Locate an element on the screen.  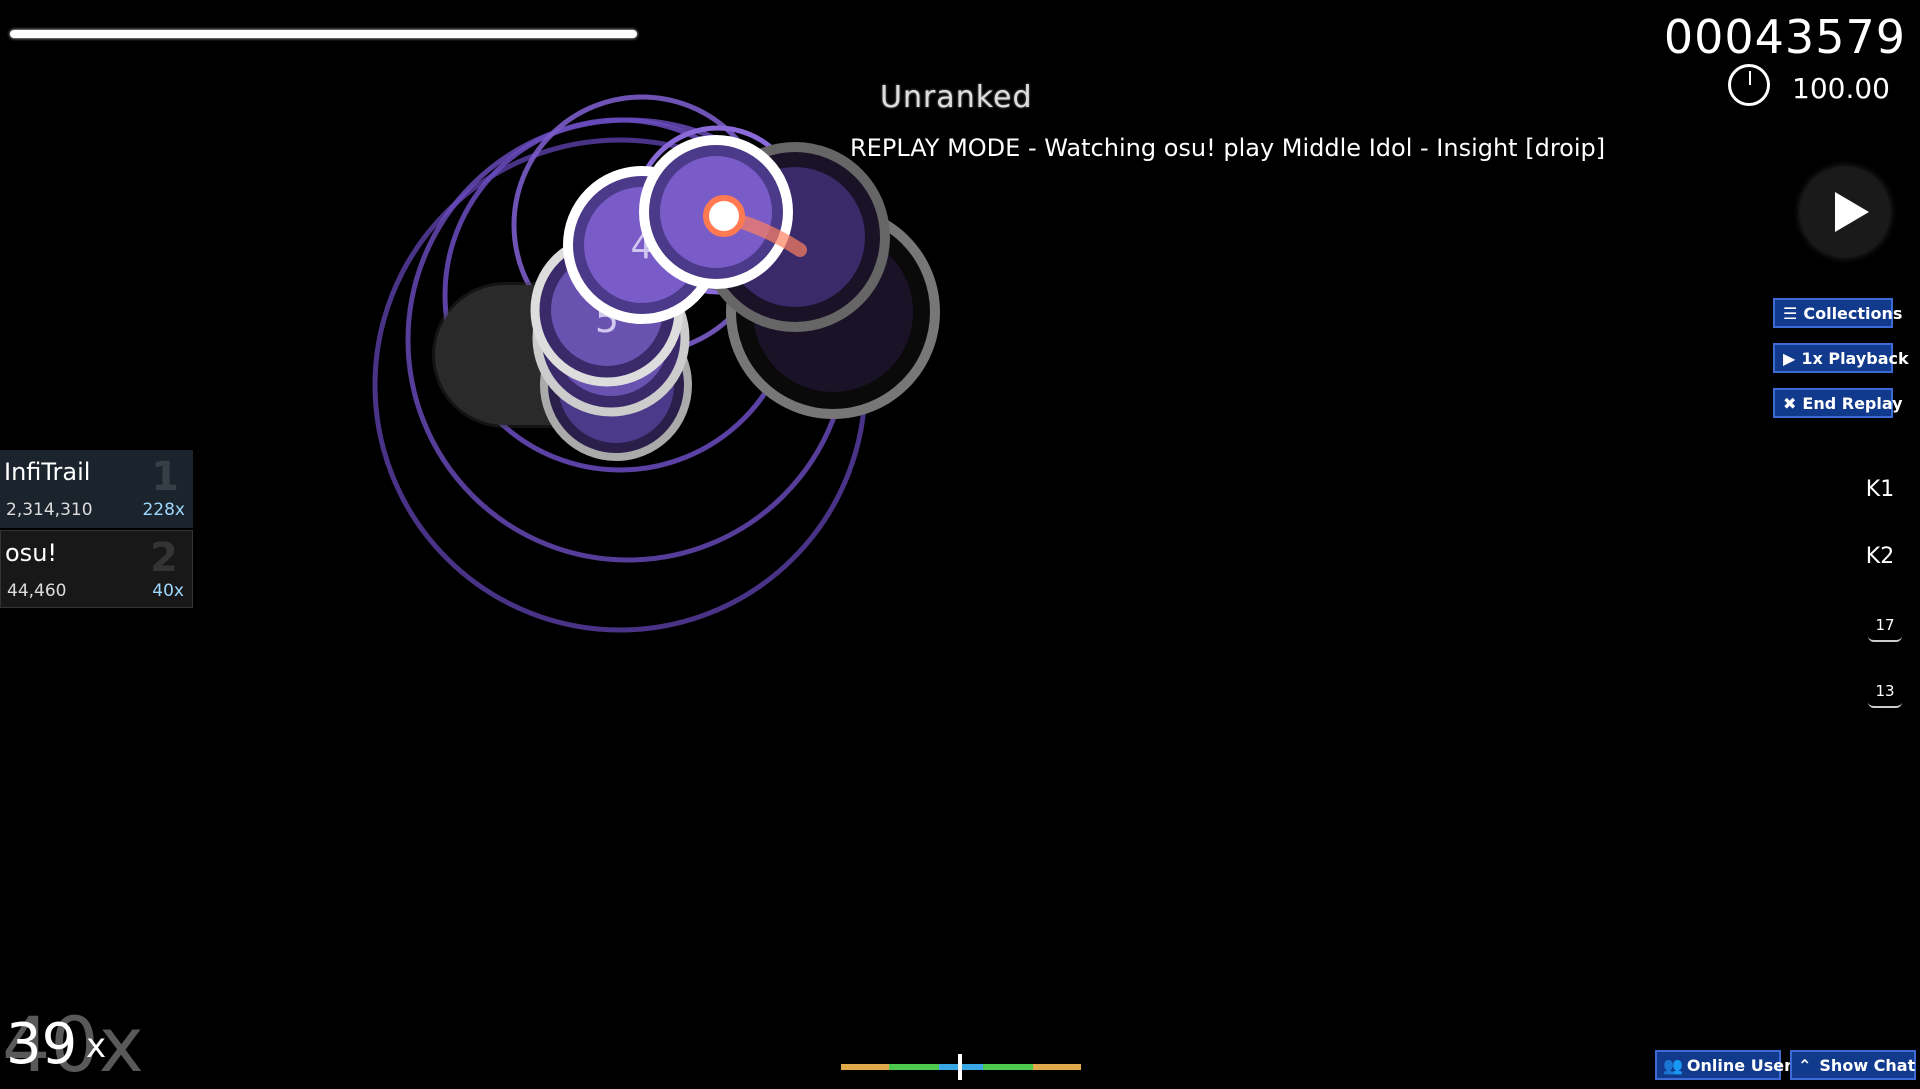
scoreboard-name: InfiTrail is located at coordinates (47, 472).